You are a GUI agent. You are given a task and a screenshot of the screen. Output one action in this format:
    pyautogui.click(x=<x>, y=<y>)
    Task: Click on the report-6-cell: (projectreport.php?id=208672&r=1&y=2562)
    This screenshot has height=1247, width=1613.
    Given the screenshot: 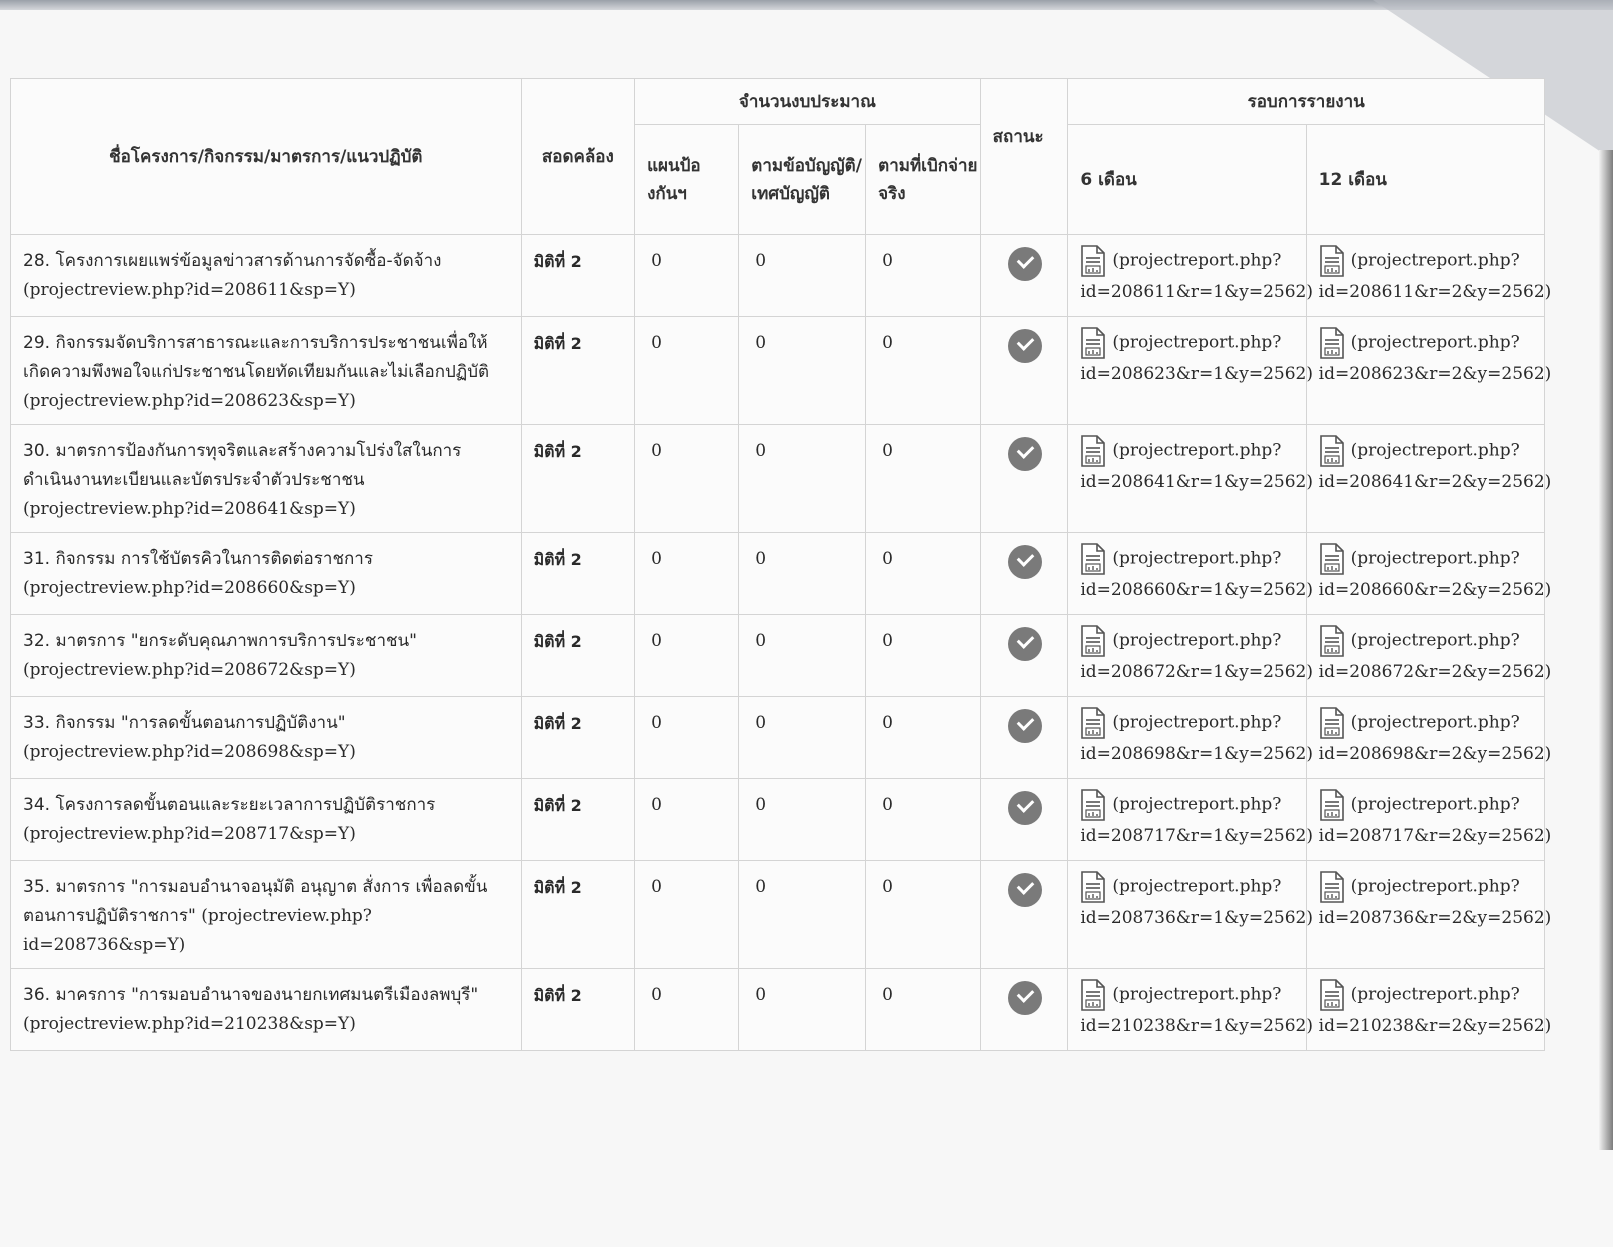 What is the action you would take?
    pyautogui.click(x=1190, y=655)
    